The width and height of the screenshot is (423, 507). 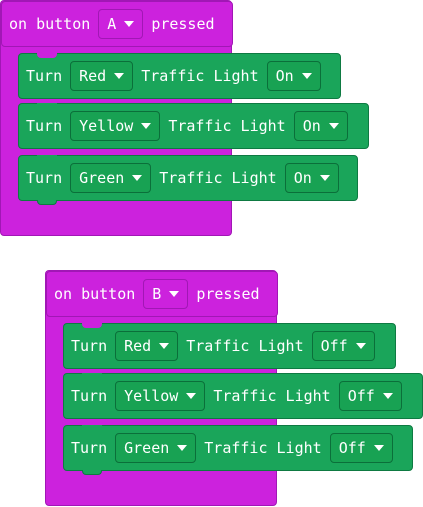 I want to click on statement-turn-red-off: Turn Red Traffic Light Off, so click(x=229, y=346).